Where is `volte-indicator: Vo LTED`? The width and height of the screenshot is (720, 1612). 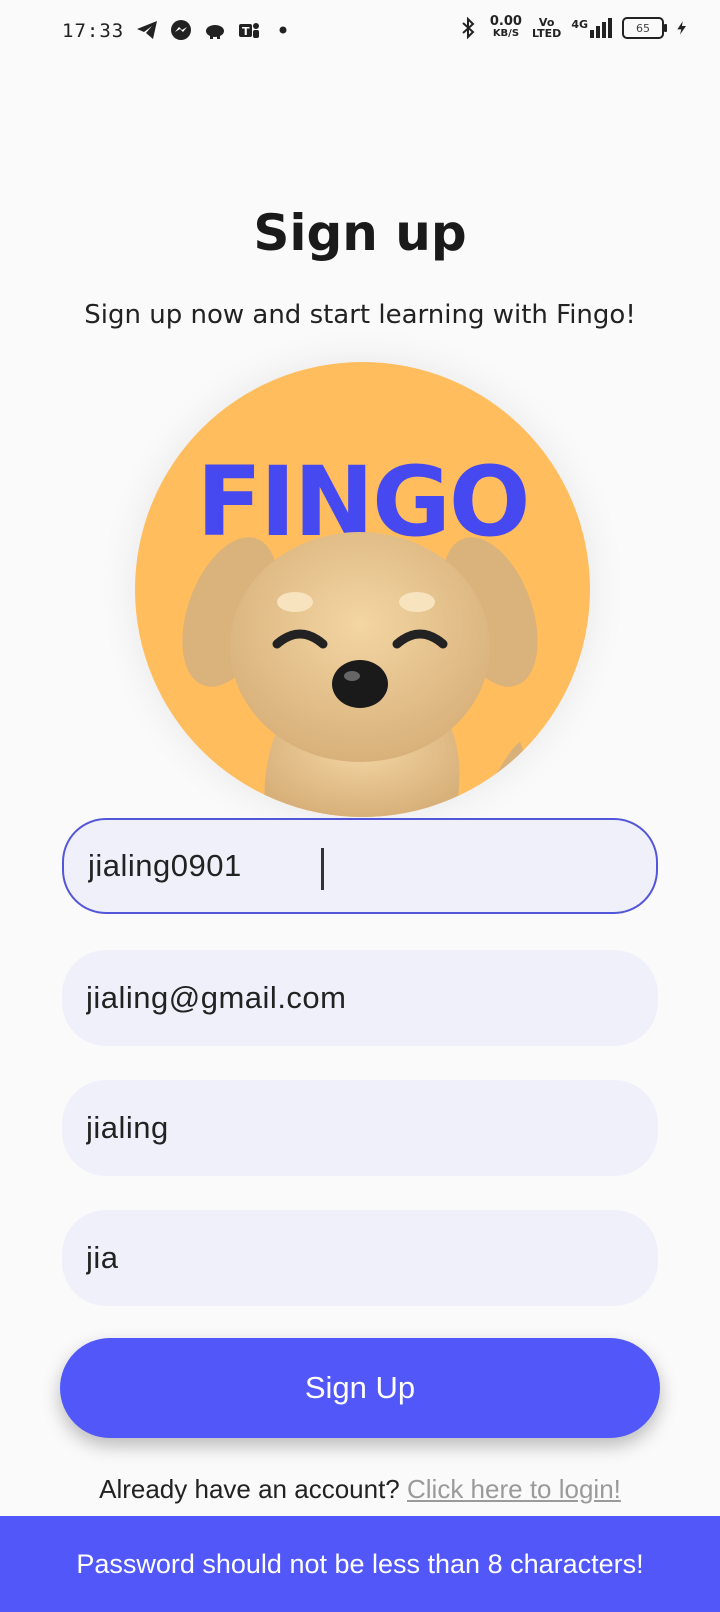
volte-indicator: Vo LTED is located at coordinates (546, 28).